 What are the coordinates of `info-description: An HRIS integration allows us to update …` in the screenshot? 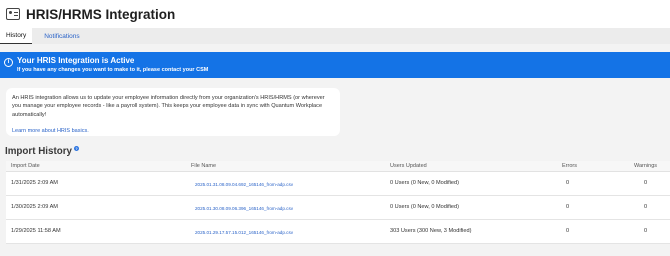 It's located at (168, 106).